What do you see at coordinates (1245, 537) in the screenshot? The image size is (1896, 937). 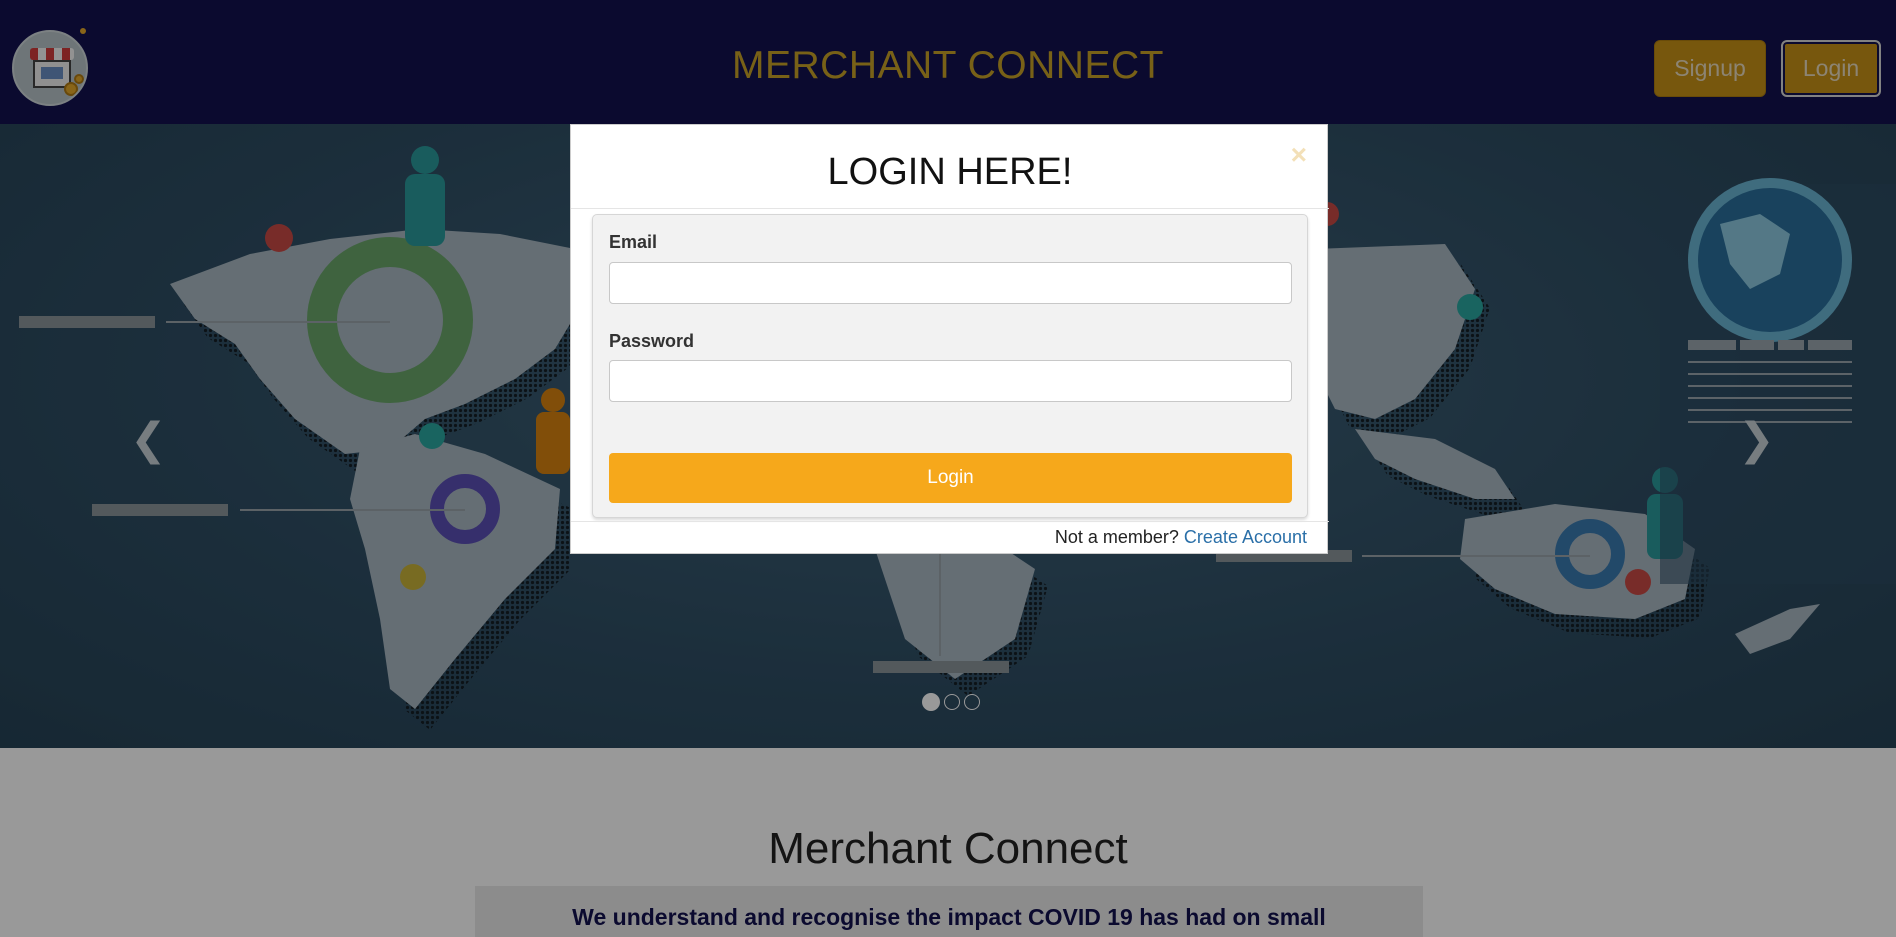 I see `create-account-link: Create Account` at bounding box center [1245, 537].